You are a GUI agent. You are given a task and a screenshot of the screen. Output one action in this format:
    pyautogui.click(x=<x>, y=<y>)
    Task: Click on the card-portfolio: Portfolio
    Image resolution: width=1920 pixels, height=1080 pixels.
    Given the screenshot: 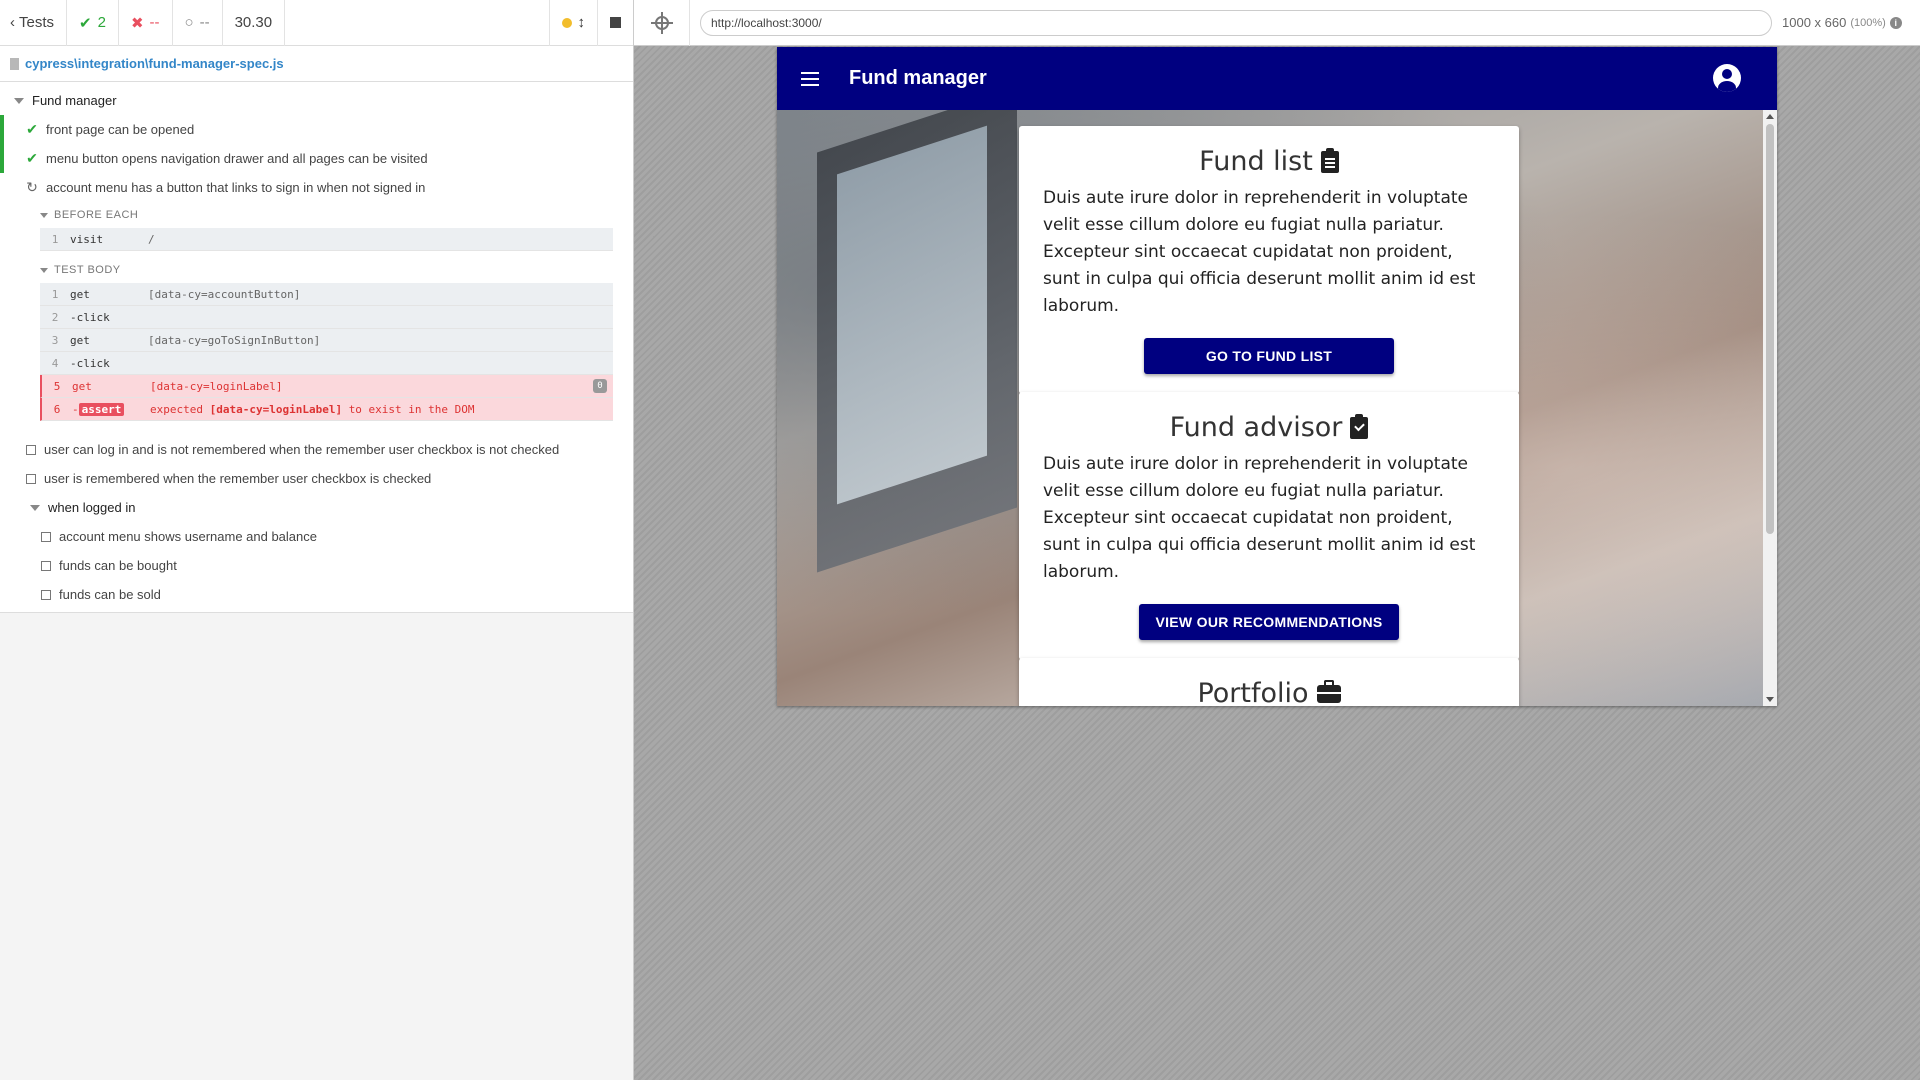 What is the action you would take?
    pyautogui.click(x=1269, y=682)
    